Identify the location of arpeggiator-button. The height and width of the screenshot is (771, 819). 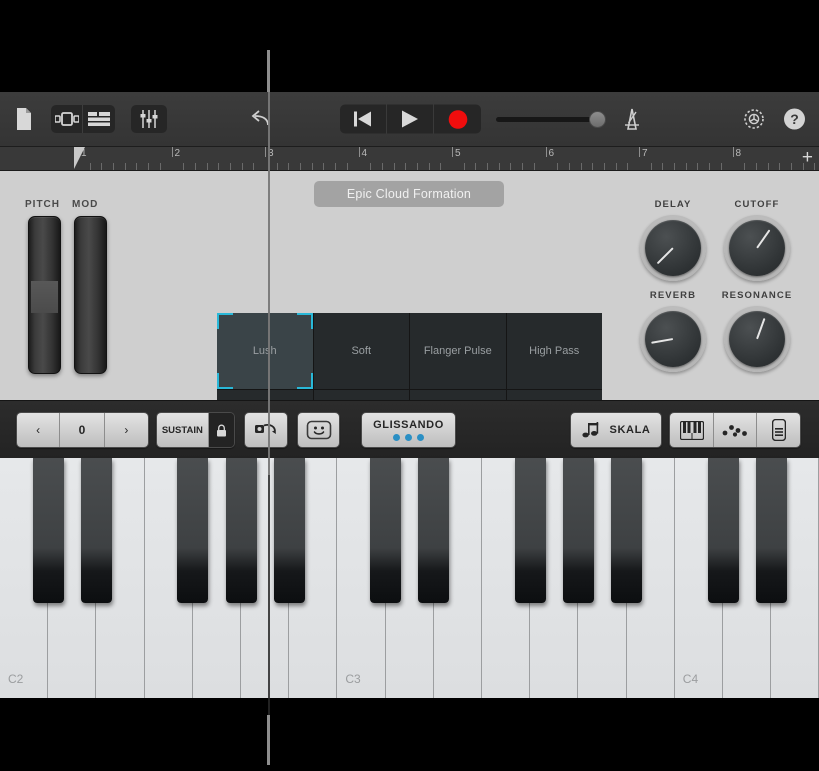
(266, 430).